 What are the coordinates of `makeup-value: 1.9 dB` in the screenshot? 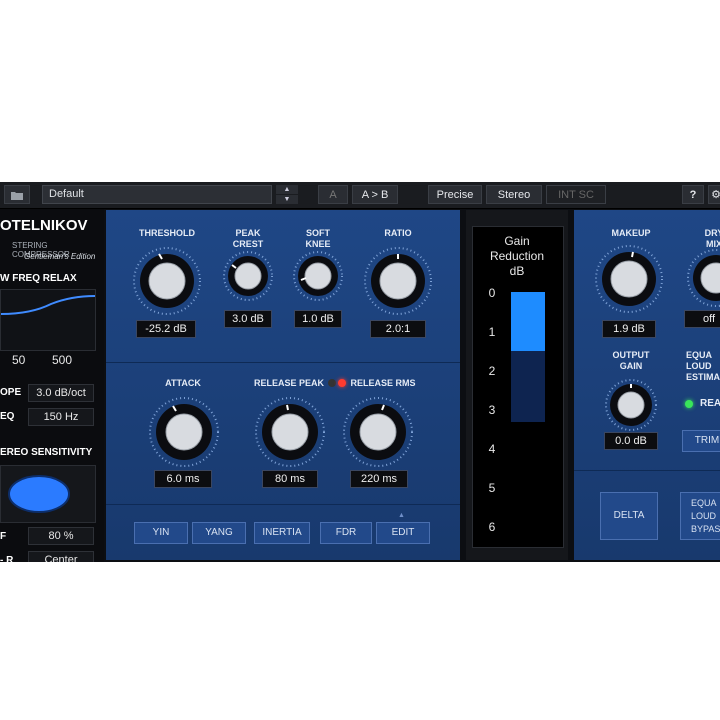 It's located at (629, 329).